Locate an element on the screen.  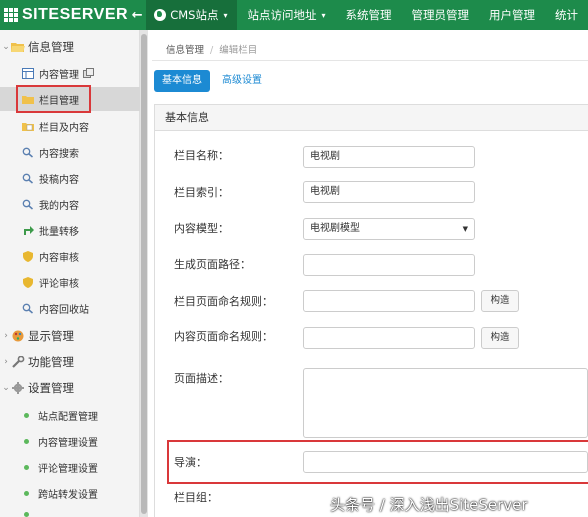
sidebar-item-label: 栏目及内容 is located at coordinates (64, 128).